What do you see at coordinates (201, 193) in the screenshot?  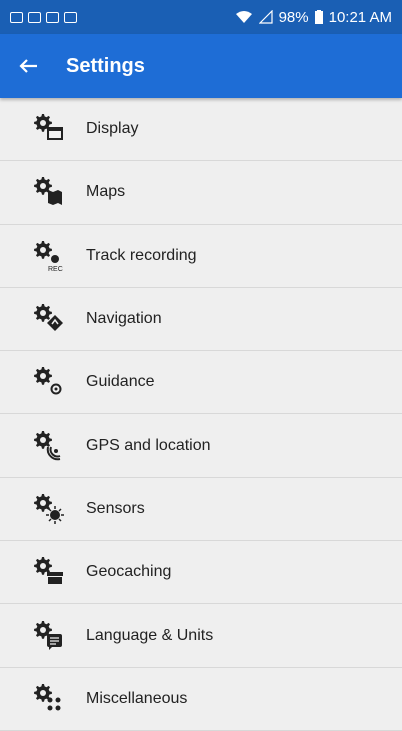 I see `settings-item-maps: Maps` at bounding box center [201, 193].